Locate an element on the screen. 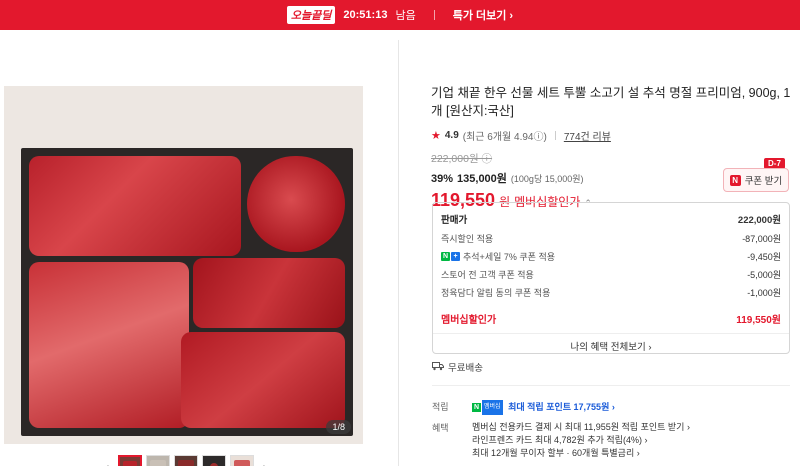 This screenshot has width=800, height=466. sale-price: 135,000원 is located at coordinates (482, 179).